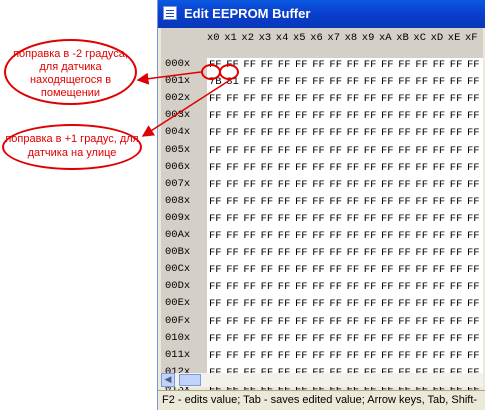  I want to click on scroll-thumb, so click(190, 380).